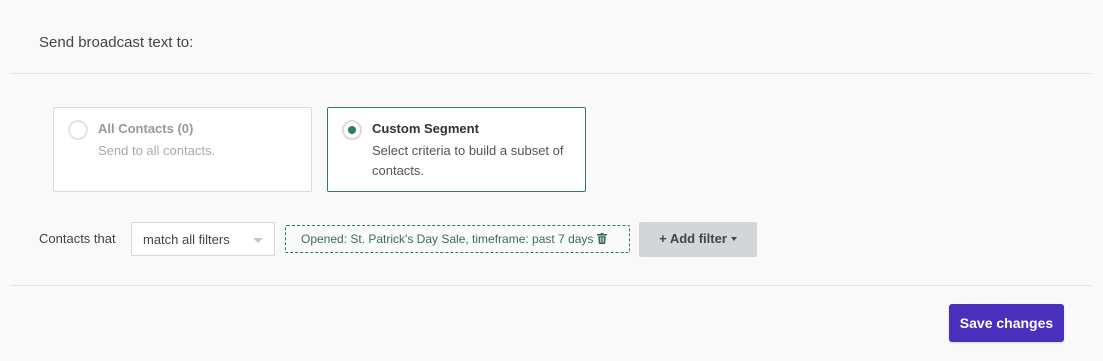 This screenshot has height=361, width=1103. I want to click on divider-top, so click(551, 73).